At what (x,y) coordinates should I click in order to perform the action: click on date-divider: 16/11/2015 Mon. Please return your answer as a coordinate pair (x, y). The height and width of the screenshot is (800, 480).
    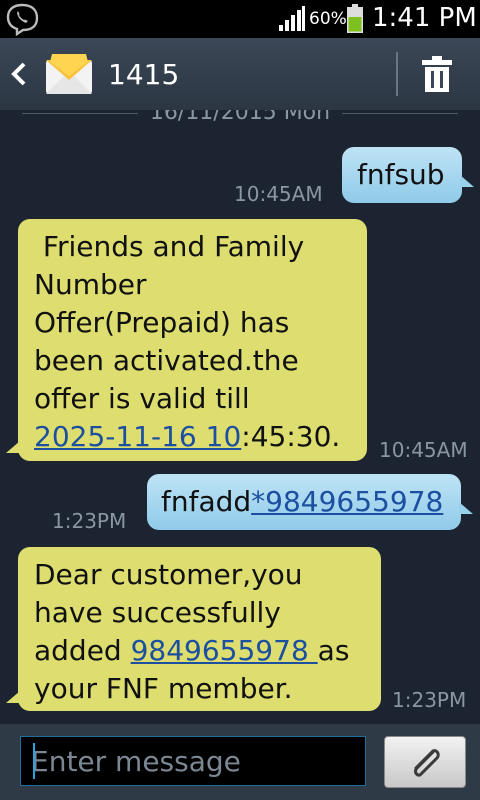
    Looking at the image, I should click on (240, 118).